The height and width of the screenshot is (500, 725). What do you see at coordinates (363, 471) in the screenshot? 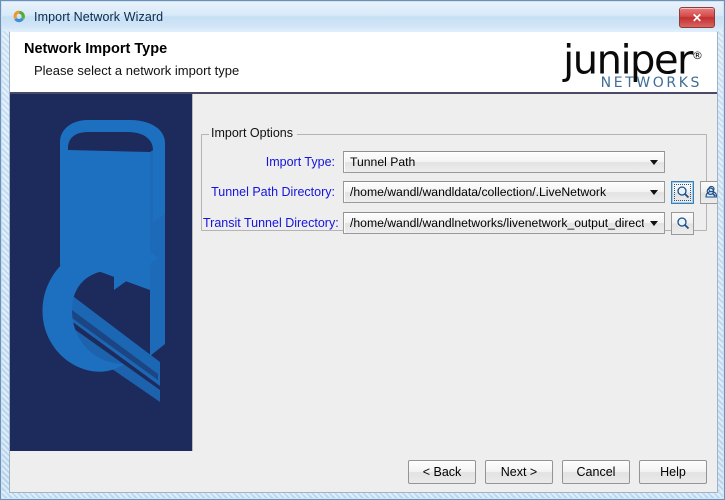
I see `wizard-button-bar: < Back Next > Cancel Help` at bounding box center [363, 471].